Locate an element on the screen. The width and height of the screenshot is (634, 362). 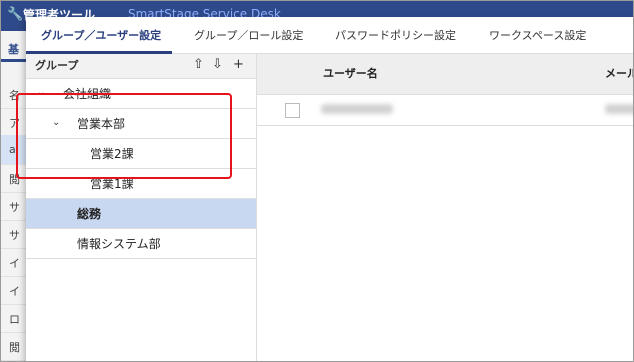
group-panel-header: グループ ⇧ ⇩ + is located at coordinates (141, 66).